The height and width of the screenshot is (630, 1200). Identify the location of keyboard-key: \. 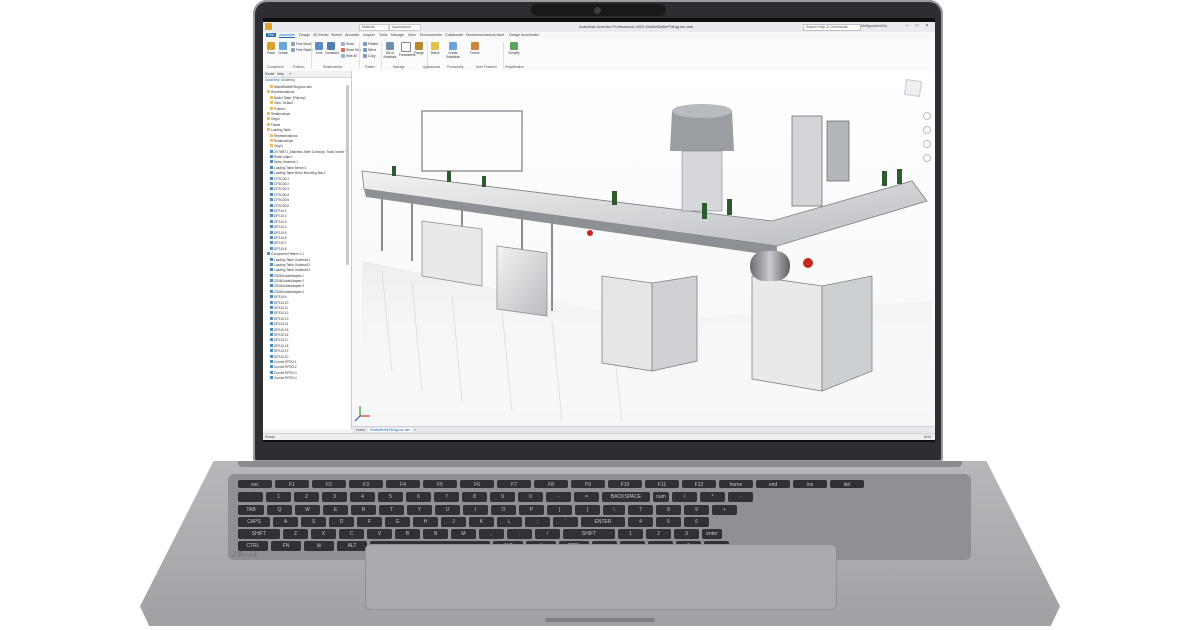
(614, 510).